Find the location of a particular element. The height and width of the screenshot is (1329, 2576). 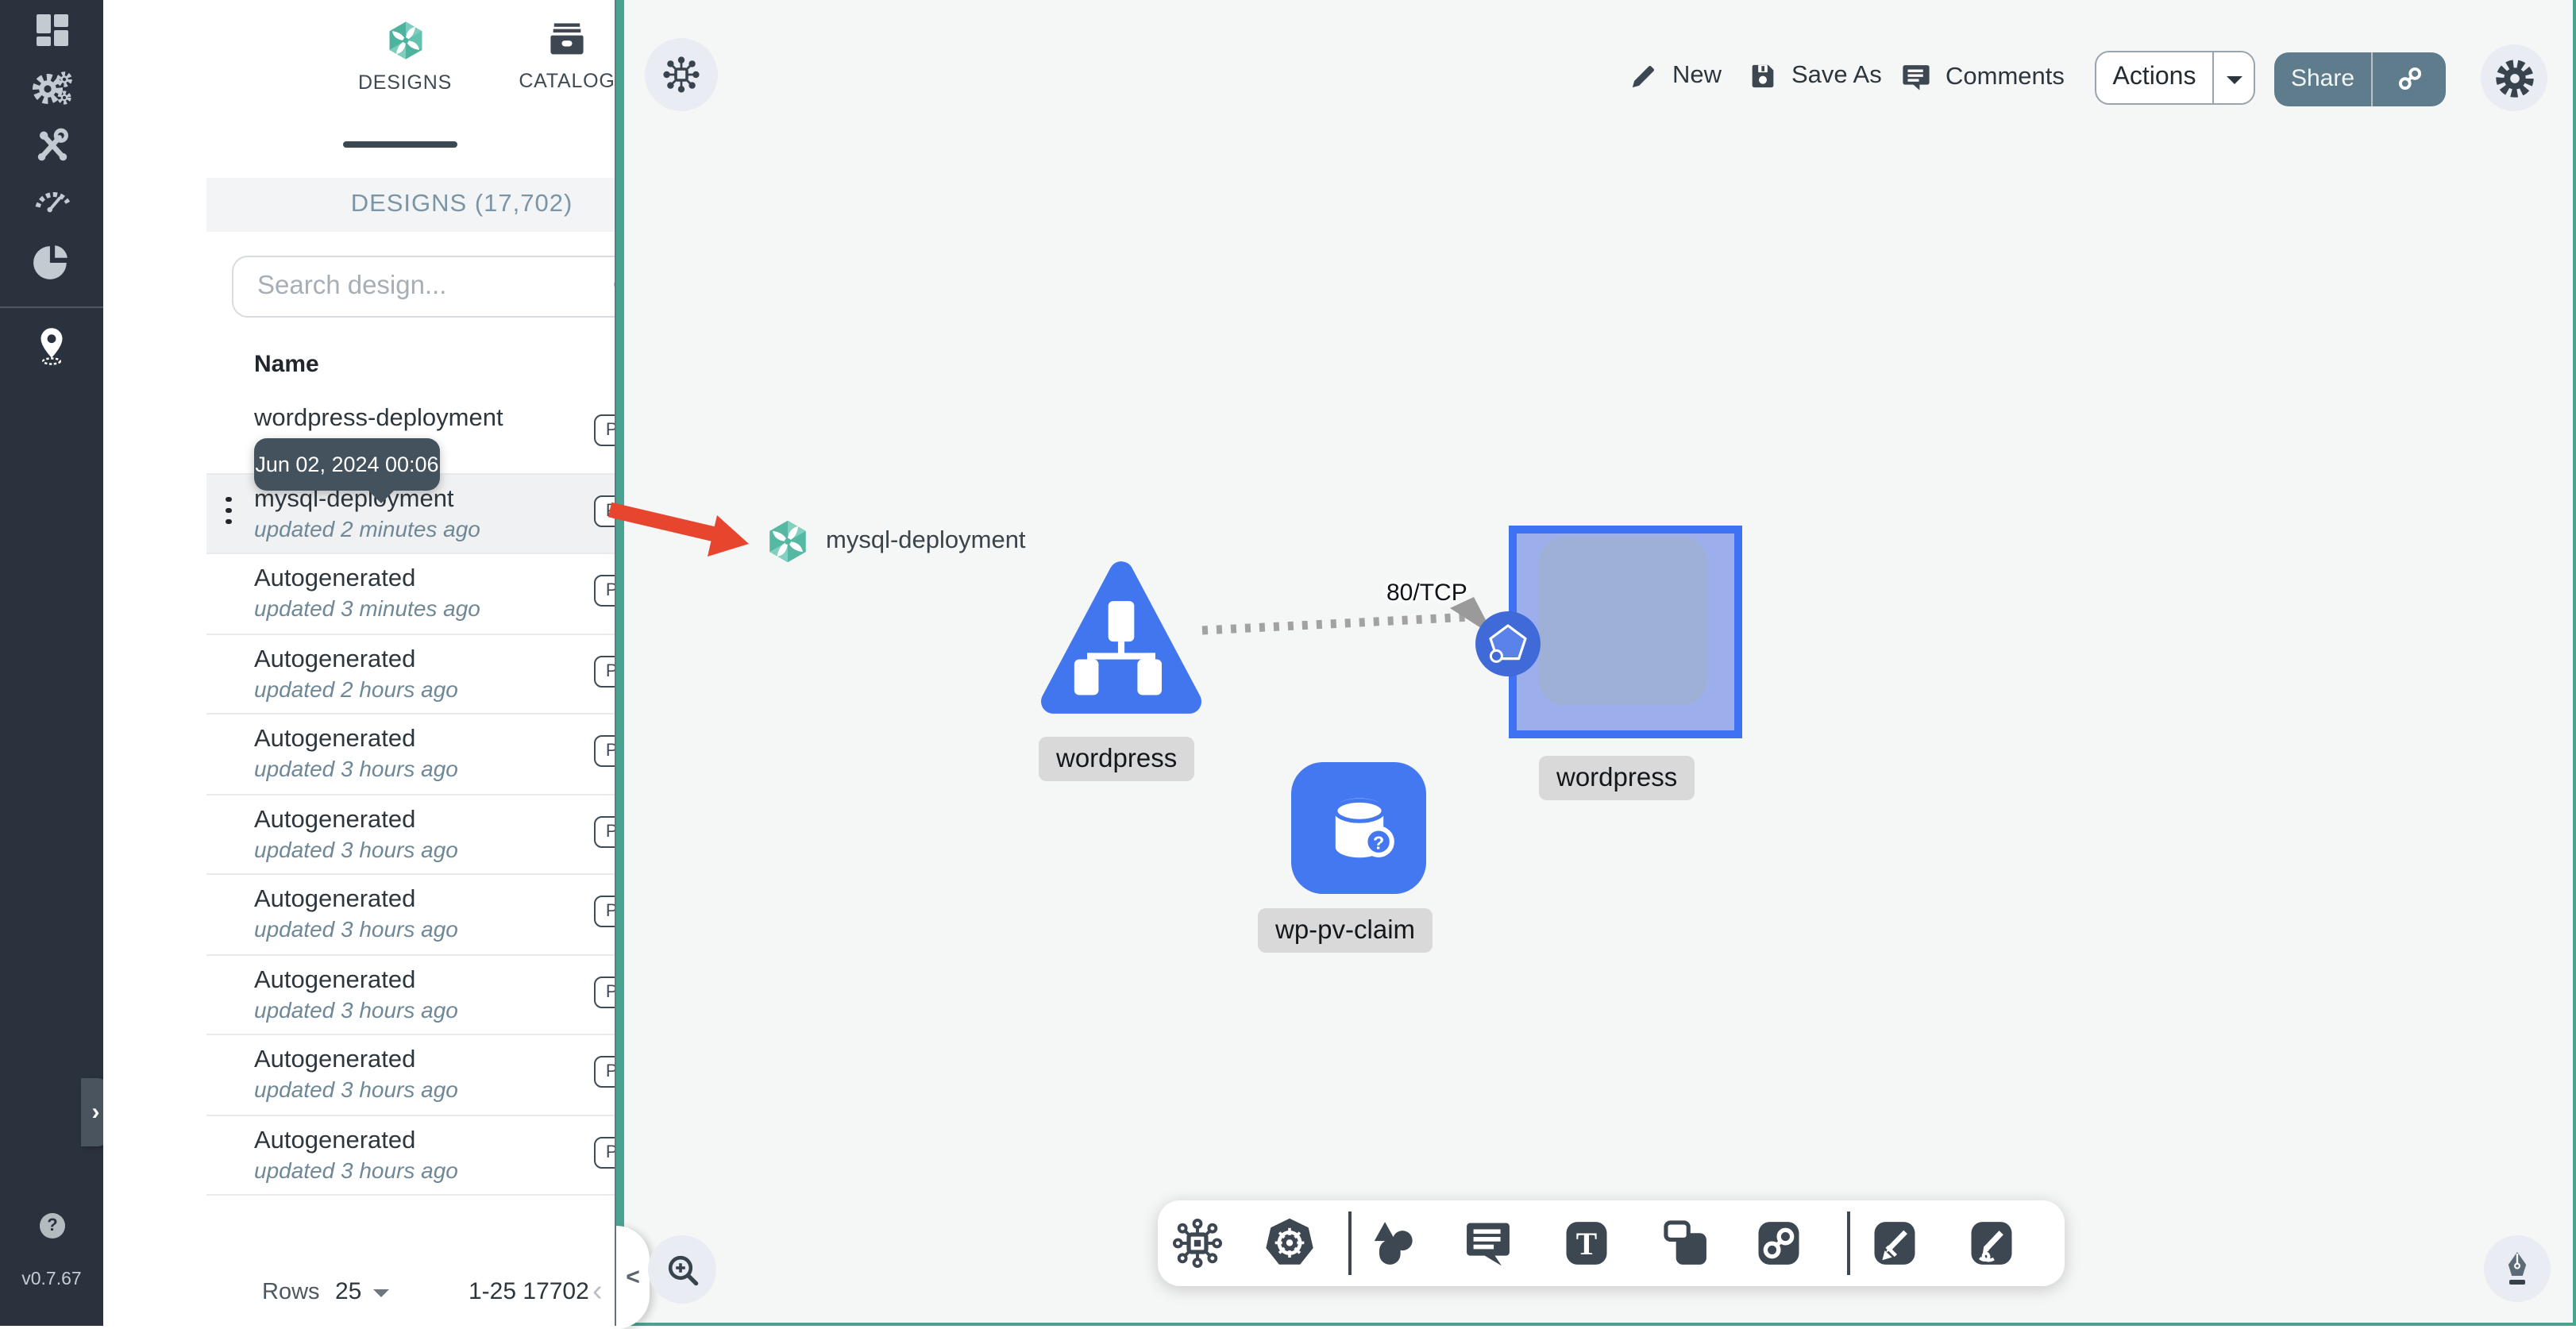

sidebar-item-dashboard is located at coordinates (51, 30).